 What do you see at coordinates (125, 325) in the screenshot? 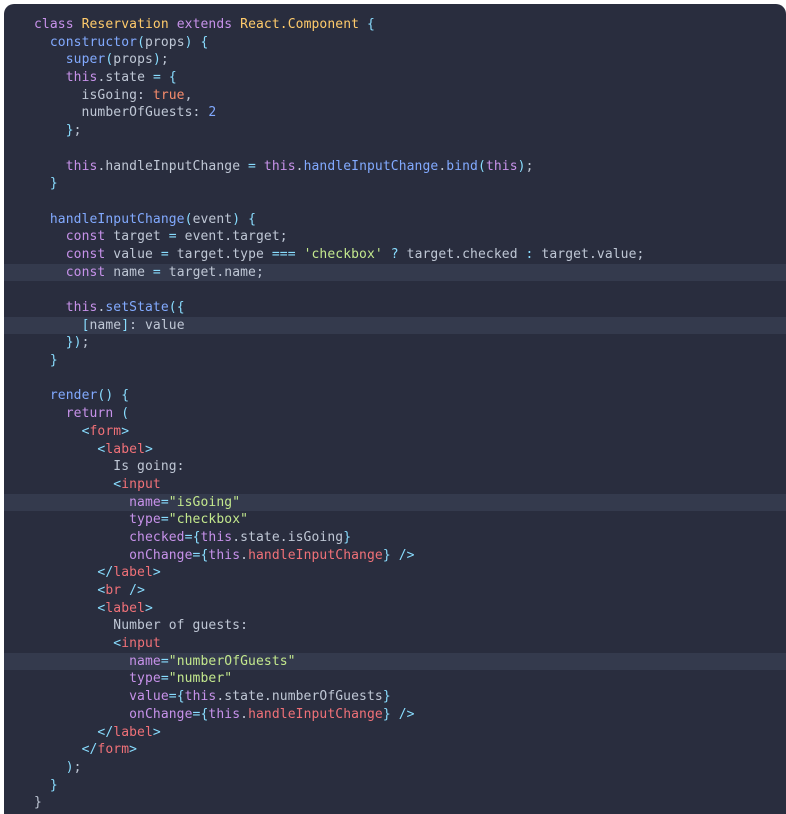
I see `code-token-pun: ]` at bounding box center [125, 325].